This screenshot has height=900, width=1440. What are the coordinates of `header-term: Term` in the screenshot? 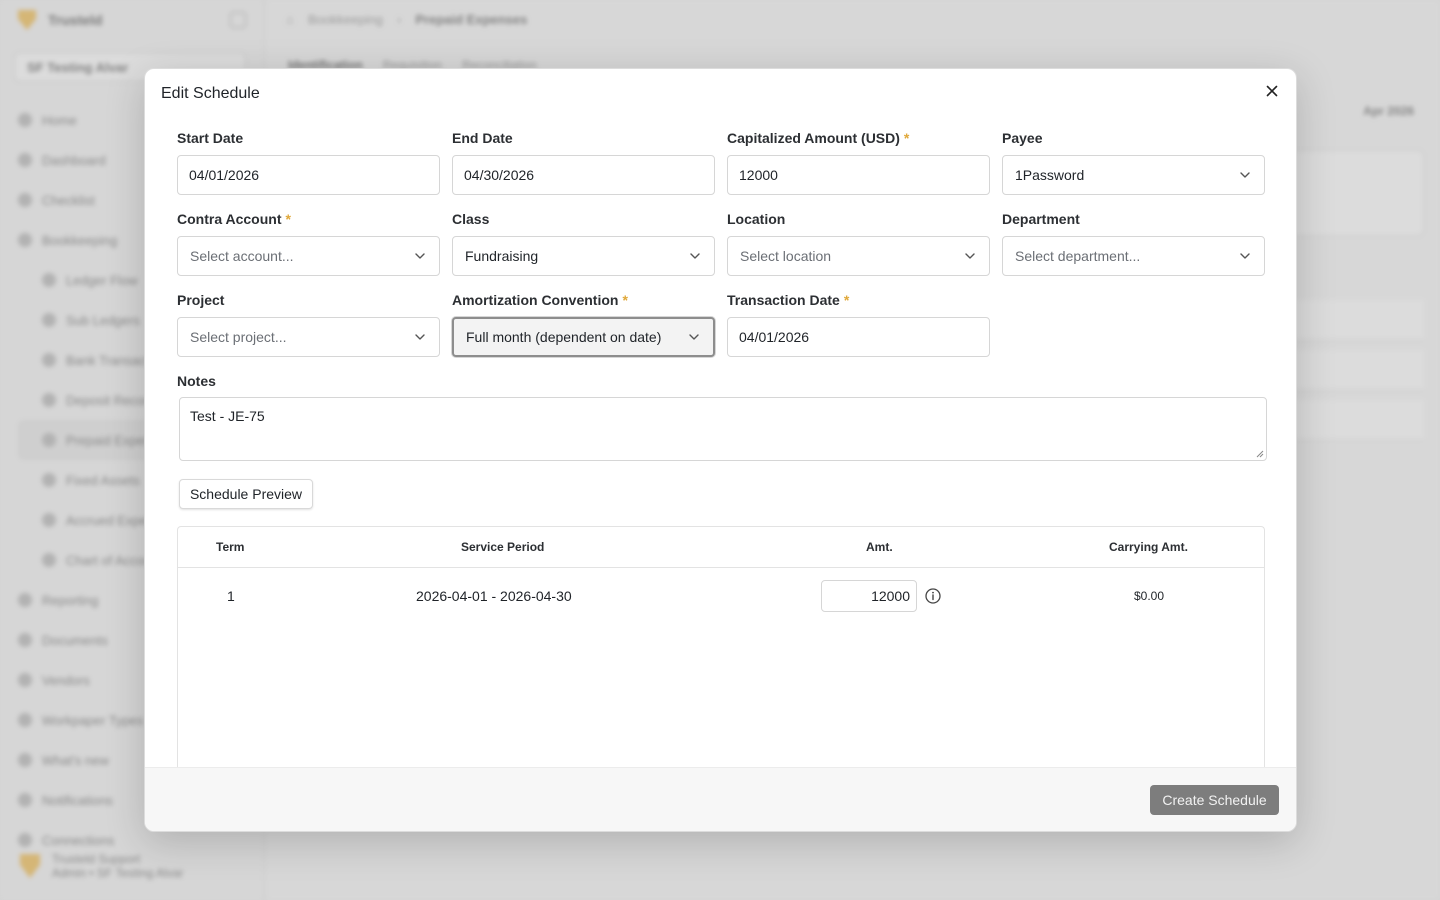 It's located at (230, 547).